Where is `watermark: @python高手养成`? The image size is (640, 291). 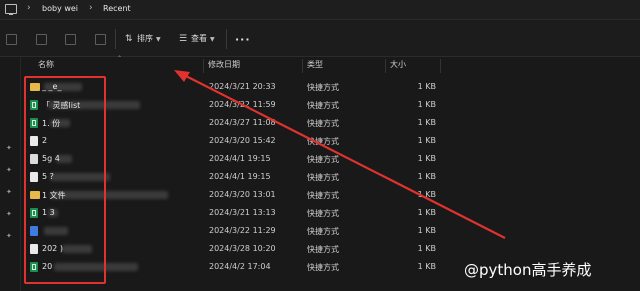 watermark: @python高手养成 is located at coordinates (528, 270).